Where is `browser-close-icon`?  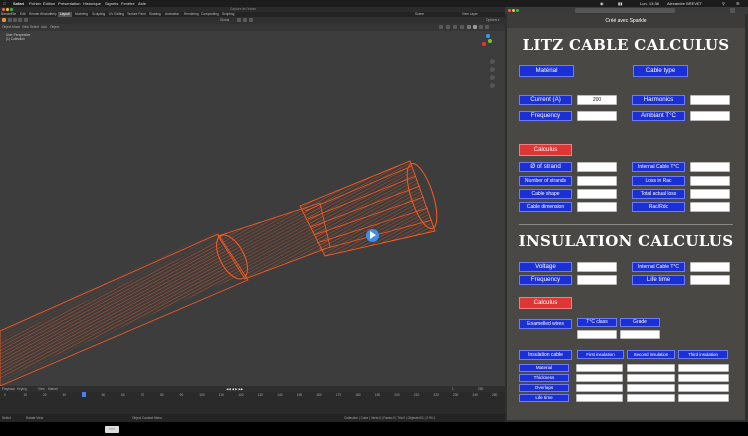
browser-close-icon is located at coordinates (509, 10).